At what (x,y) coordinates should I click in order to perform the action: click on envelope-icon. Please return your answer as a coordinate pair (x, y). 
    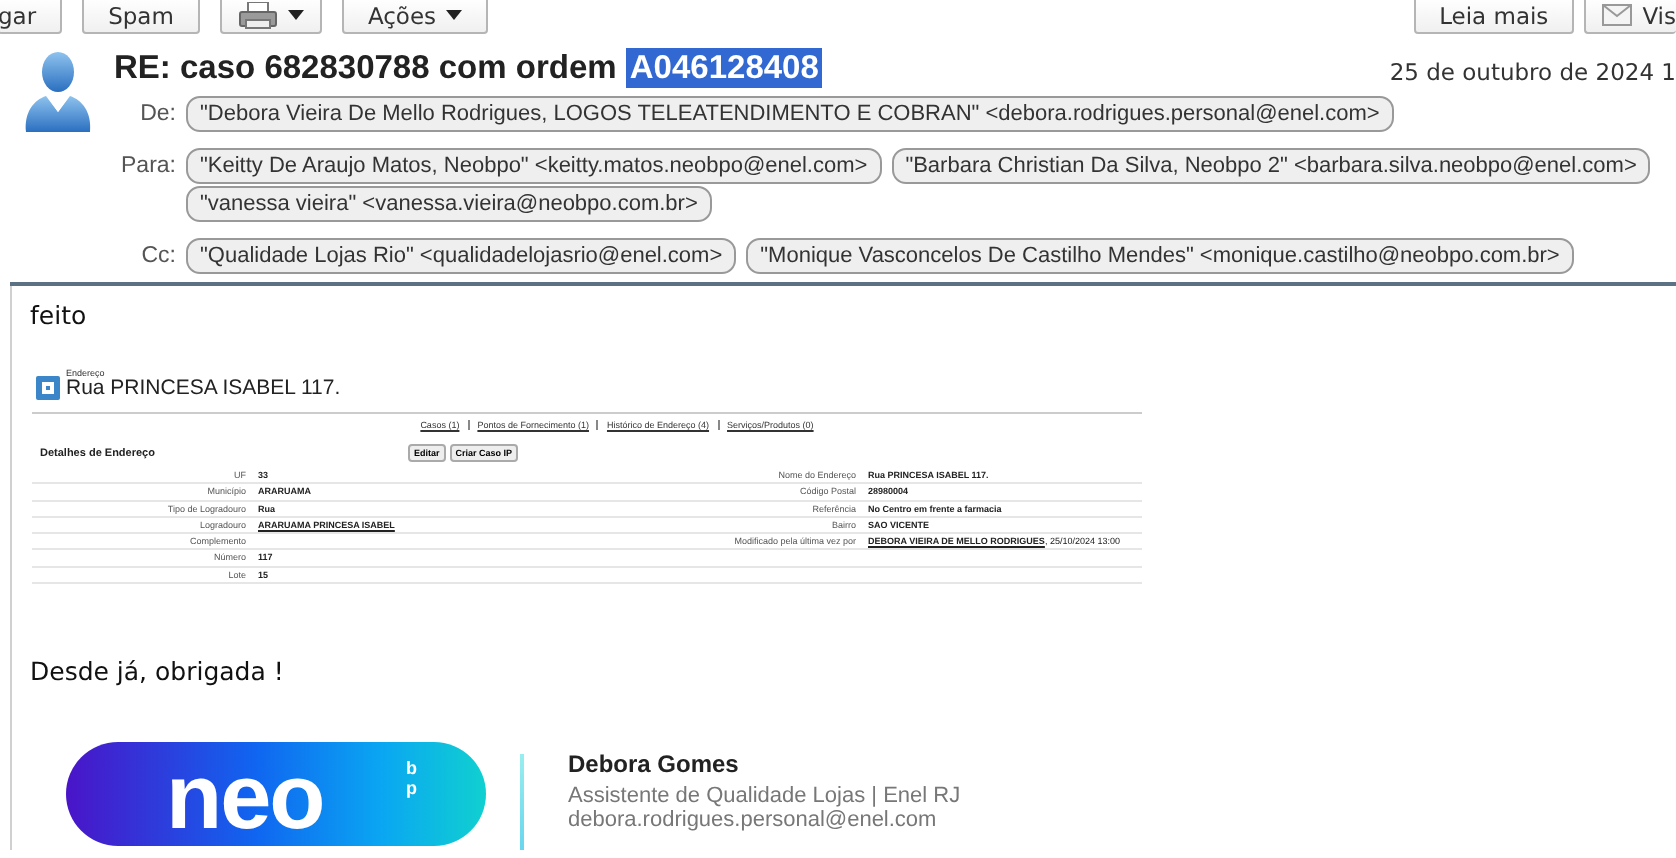
    Looking at the image, I should click on (1617, 15).